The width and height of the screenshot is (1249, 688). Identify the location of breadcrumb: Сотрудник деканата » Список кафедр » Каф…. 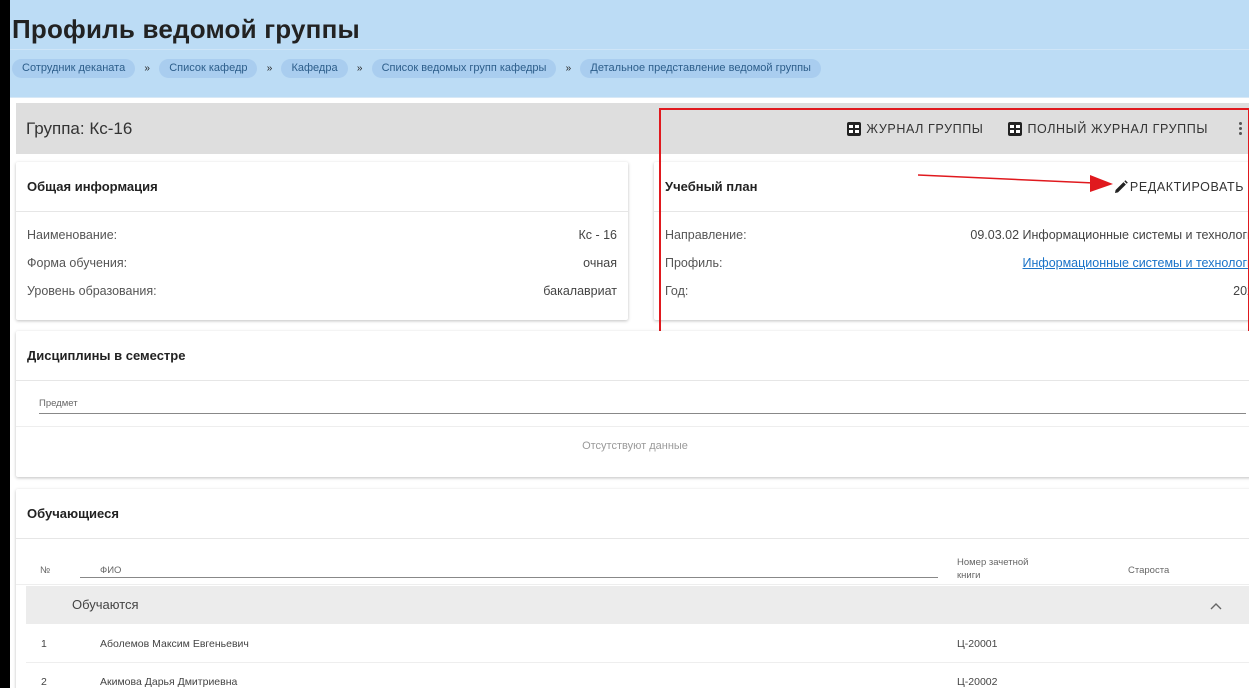
(416, 68).